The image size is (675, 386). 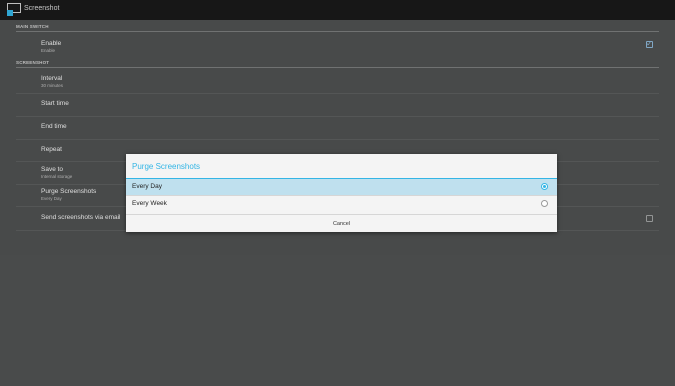 I want to click on radio-selected-icon, so click(x=544, y=186).